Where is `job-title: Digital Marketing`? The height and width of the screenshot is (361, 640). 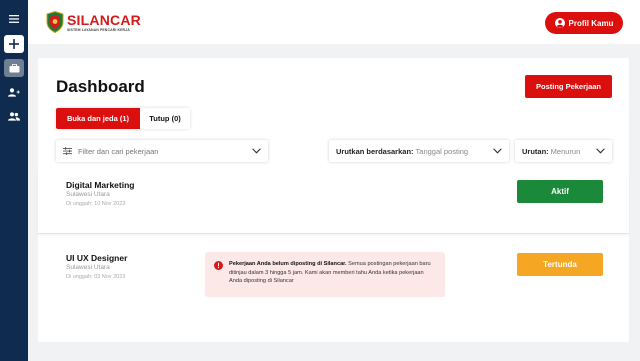 job-title: Digital Marketing is located at coordinates (100, 185).